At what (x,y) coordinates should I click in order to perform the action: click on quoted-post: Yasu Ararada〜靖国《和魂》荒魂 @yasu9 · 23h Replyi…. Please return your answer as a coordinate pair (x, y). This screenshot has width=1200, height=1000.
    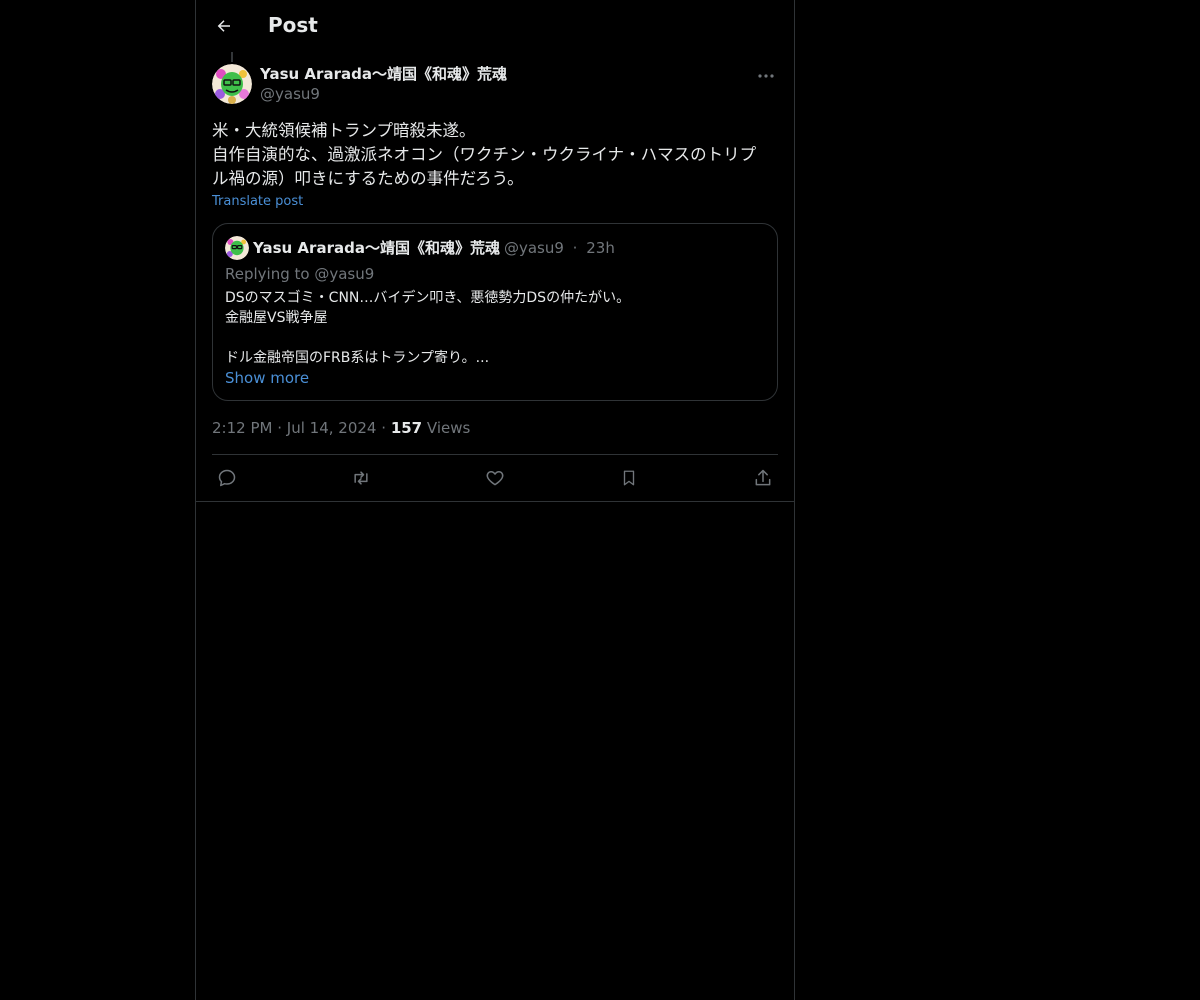
    Looking at the image, I should click on (495, 312).